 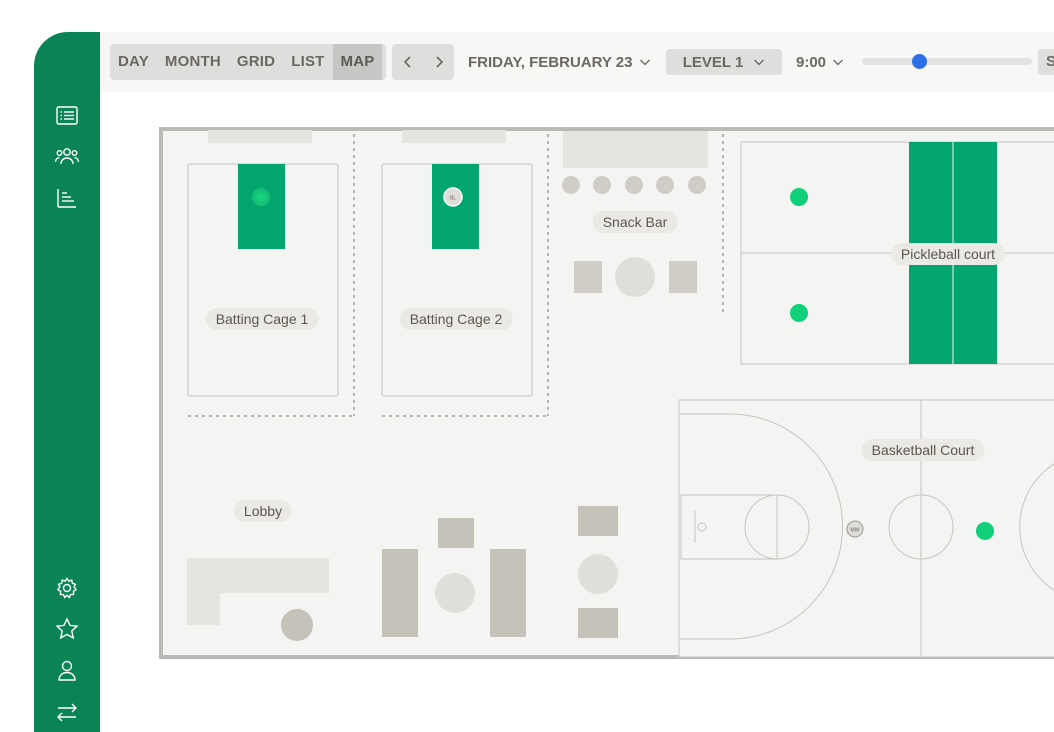 I want to click on settings-icon, so click(x=67, y=588).